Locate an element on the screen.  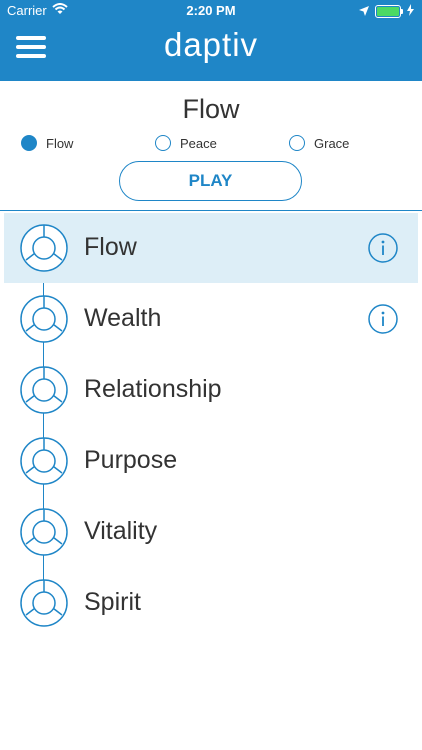
list-item-label: Vitality is located at coordinates (121, 531).